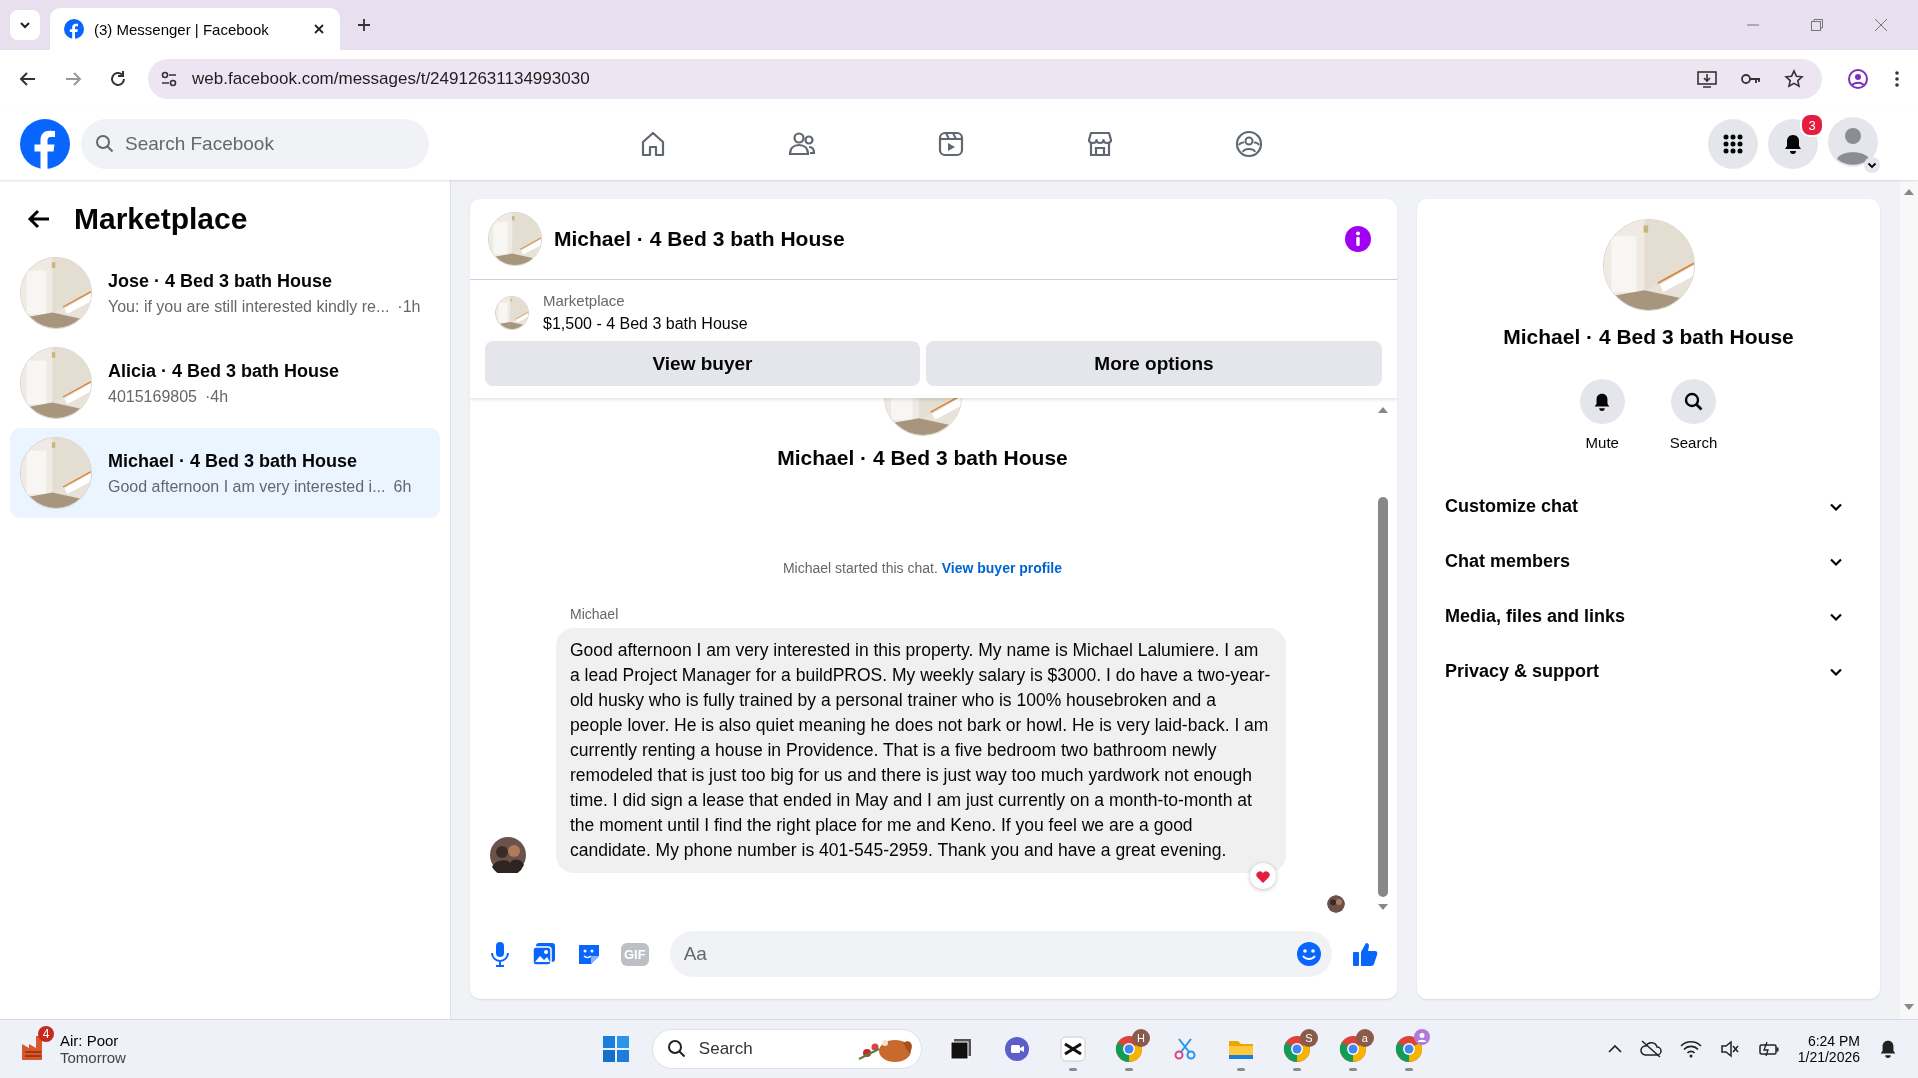  Describe the element at coordinates (118, 79) in the screenshot. I see `reload-icon` at that location.